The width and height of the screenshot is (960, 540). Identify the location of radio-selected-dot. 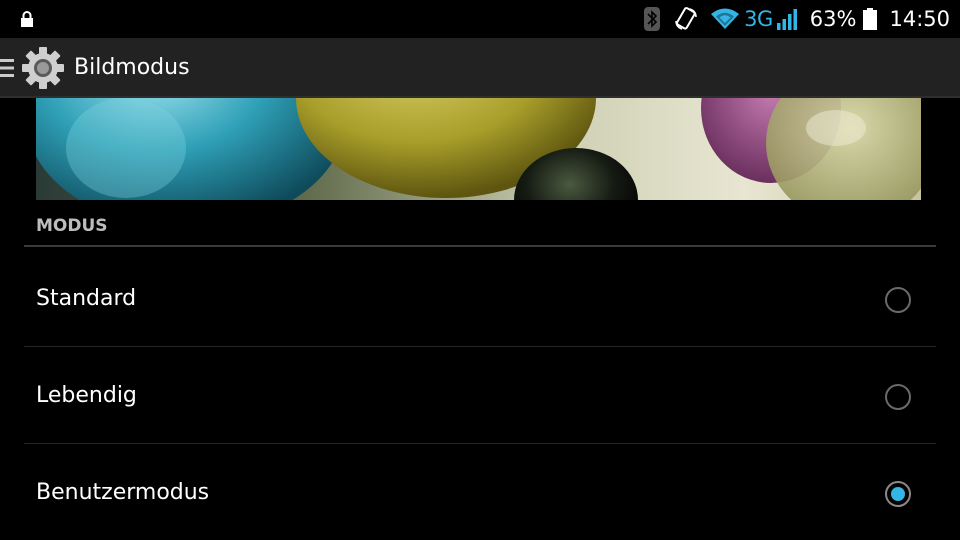
(898, 494).